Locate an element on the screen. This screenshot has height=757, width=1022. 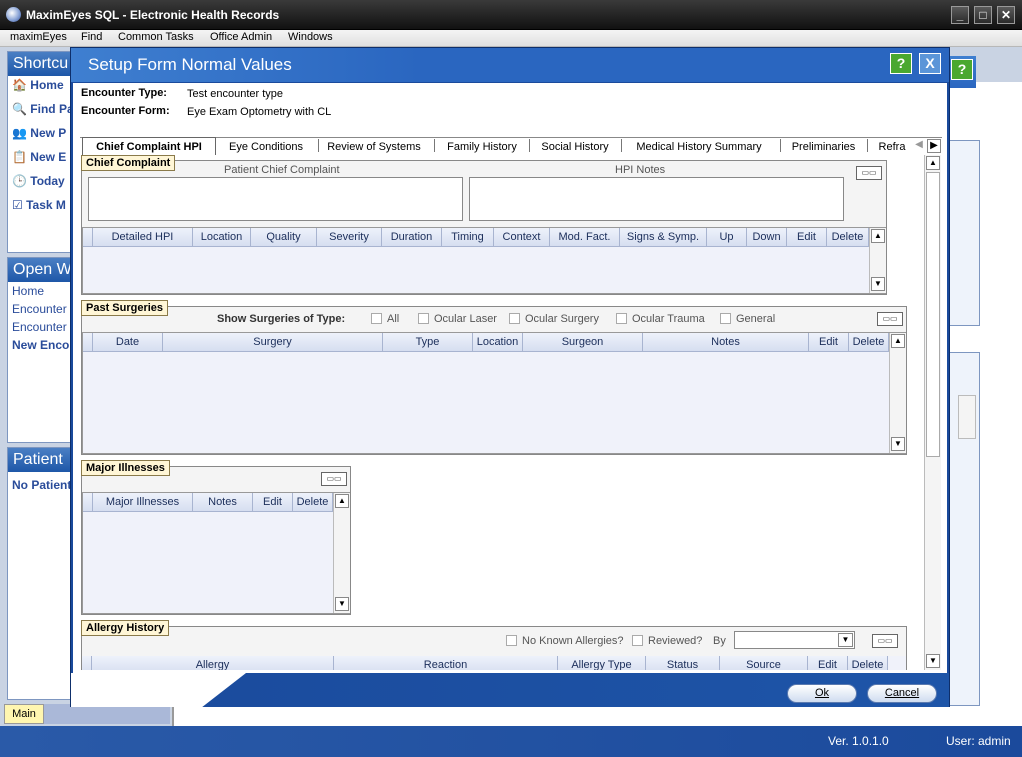
col-edit: Edit is located at coordinates (807, 237).